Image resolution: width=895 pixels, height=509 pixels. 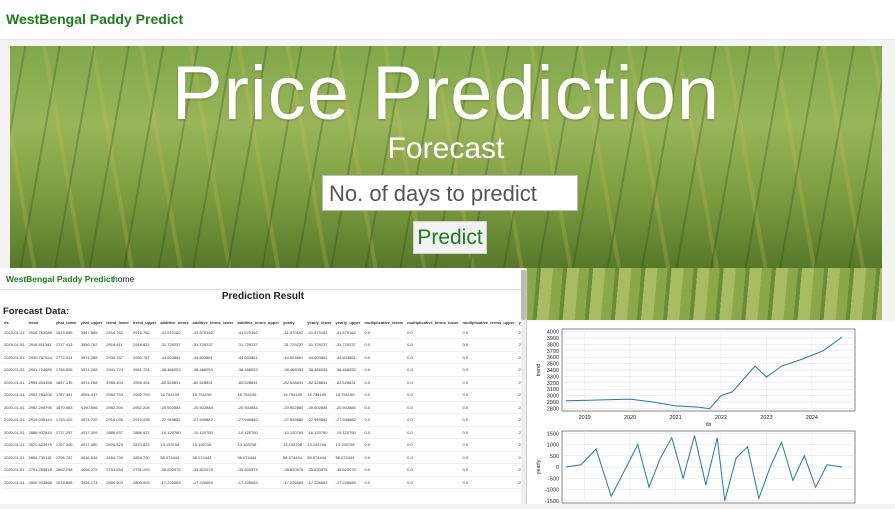 What do you see at coordinates (117, 370) in the screenshot?
I see `table-cell: 2941.724` at bounding box center [117, 370].